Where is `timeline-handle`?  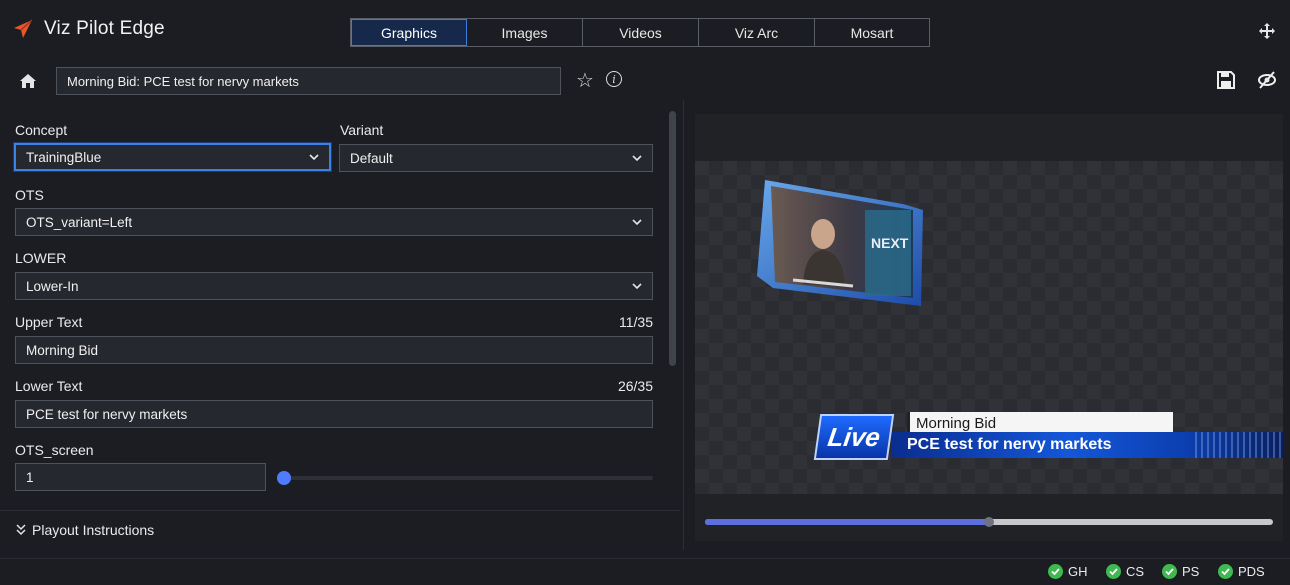 timeline-handle is located at coordinates (989, 522).